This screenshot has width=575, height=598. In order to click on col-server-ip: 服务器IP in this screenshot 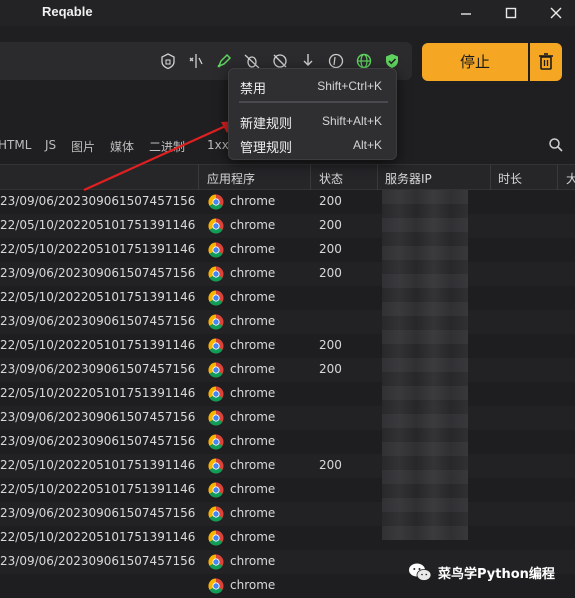, I will do `click(408, 178)`.